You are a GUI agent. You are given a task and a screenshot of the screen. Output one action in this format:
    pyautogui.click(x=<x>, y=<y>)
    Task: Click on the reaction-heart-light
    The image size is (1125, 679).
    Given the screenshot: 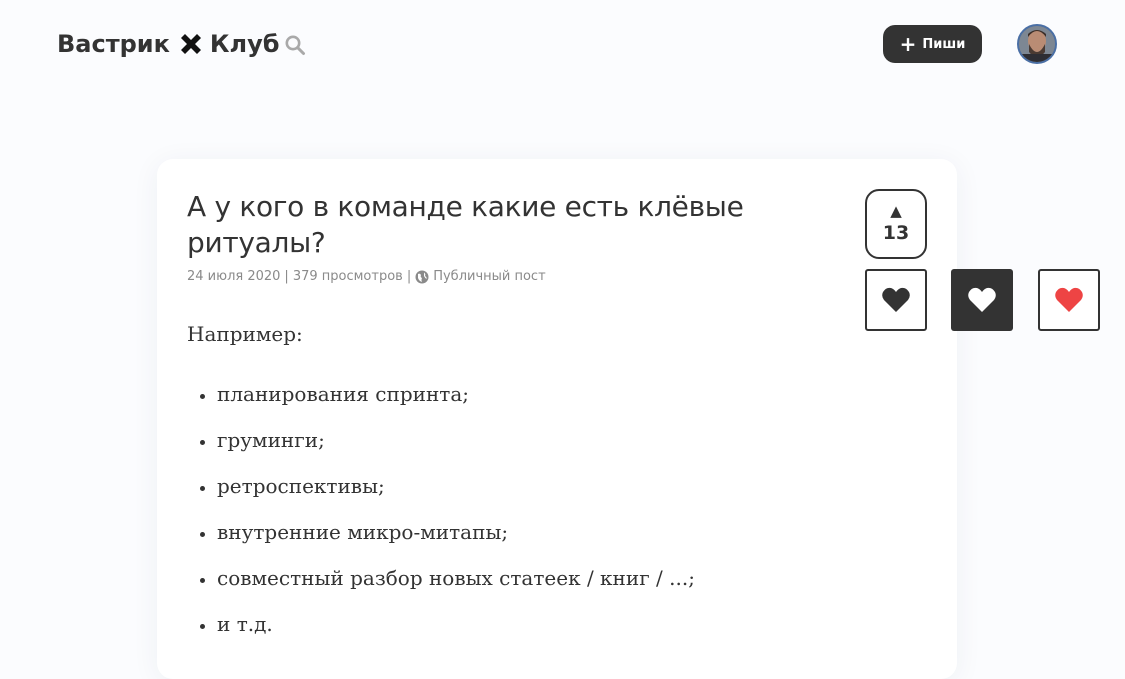 What is the action you would take?
    pyautogui.click(x=982, y=300)
    